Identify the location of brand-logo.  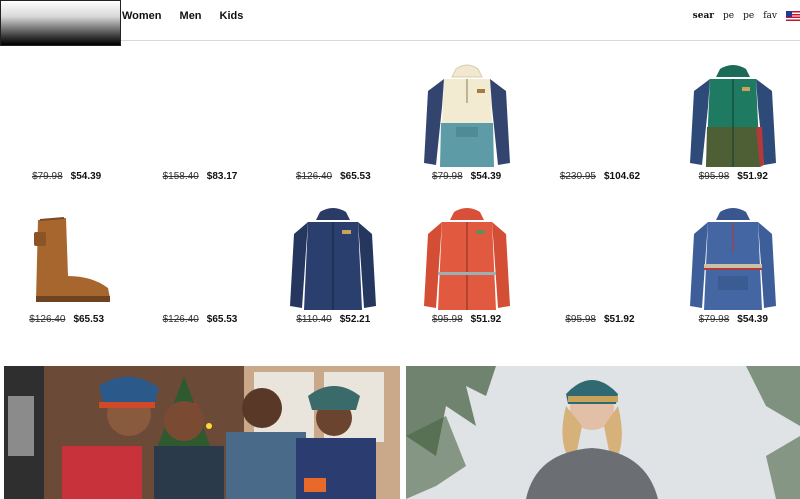
(60, 23).